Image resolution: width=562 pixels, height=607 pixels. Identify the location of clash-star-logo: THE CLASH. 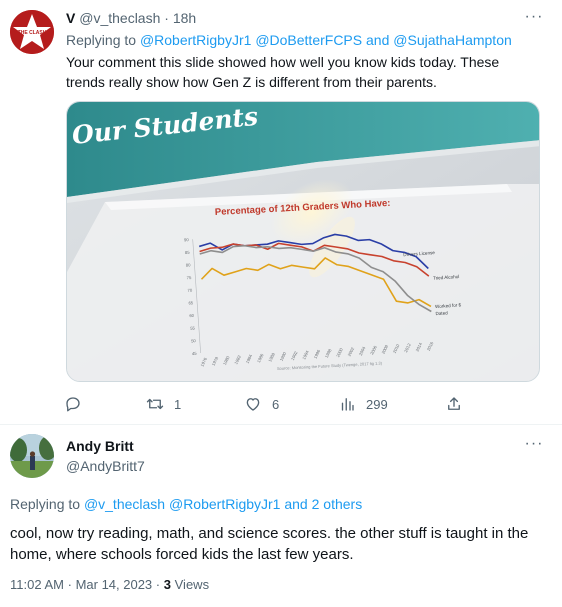
(32, 32).